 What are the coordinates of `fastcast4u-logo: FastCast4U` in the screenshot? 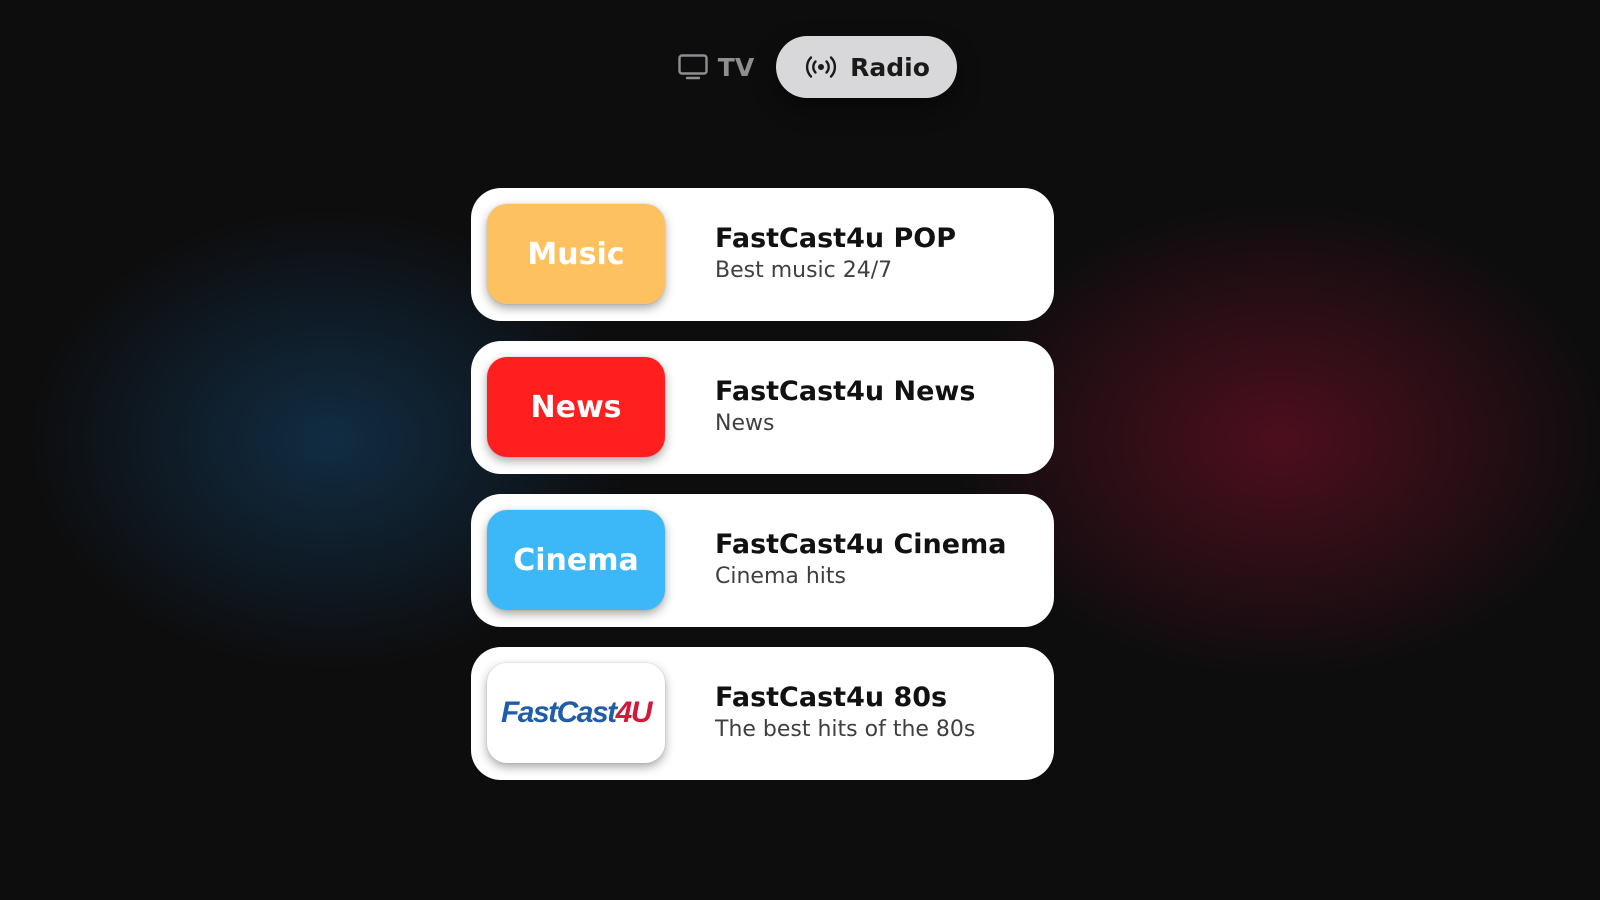 It's located at (576, 713).